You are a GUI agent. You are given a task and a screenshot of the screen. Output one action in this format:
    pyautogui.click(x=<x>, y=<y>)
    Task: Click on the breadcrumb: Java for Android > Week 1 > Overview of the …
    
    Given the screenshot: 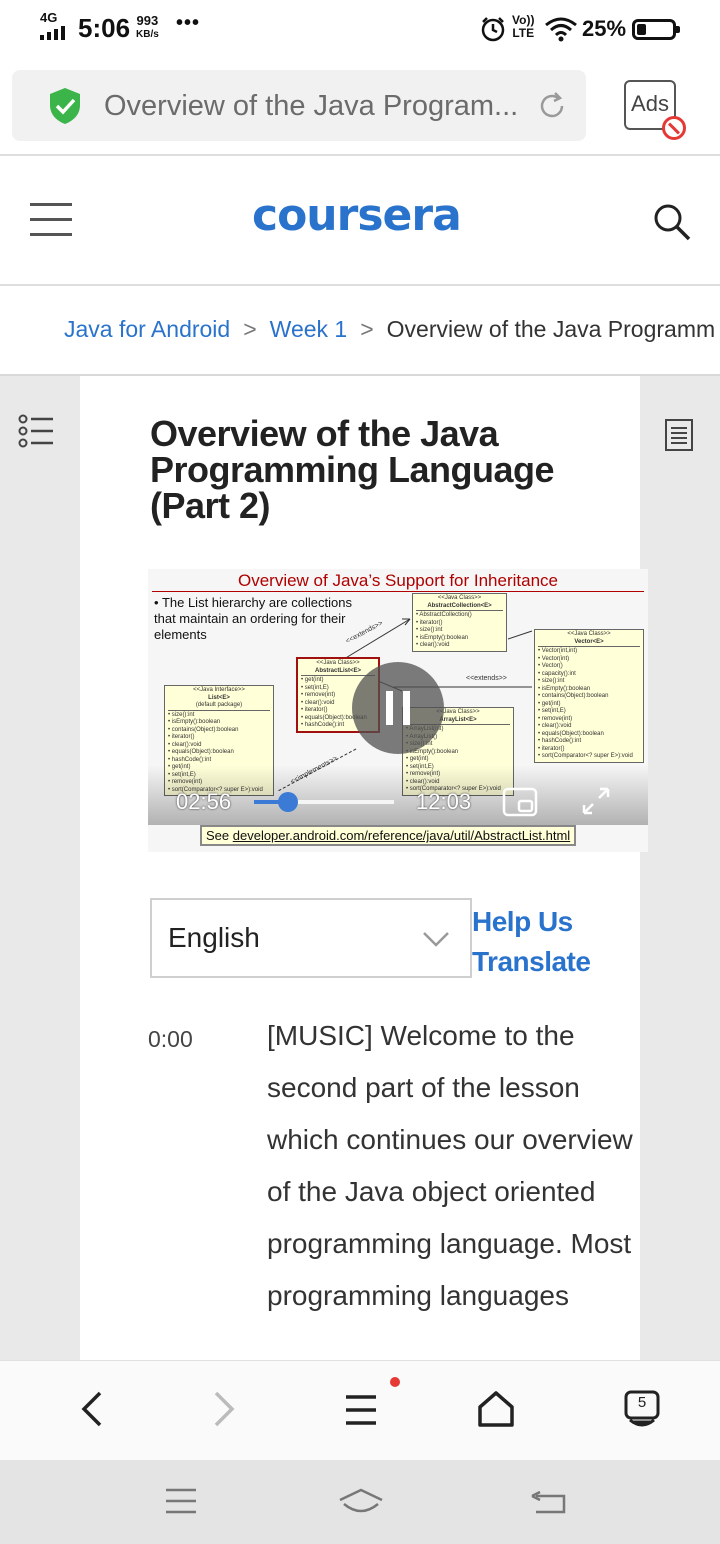 What is the action you would take?
    pyautogui.click(x=392, y=329)
    